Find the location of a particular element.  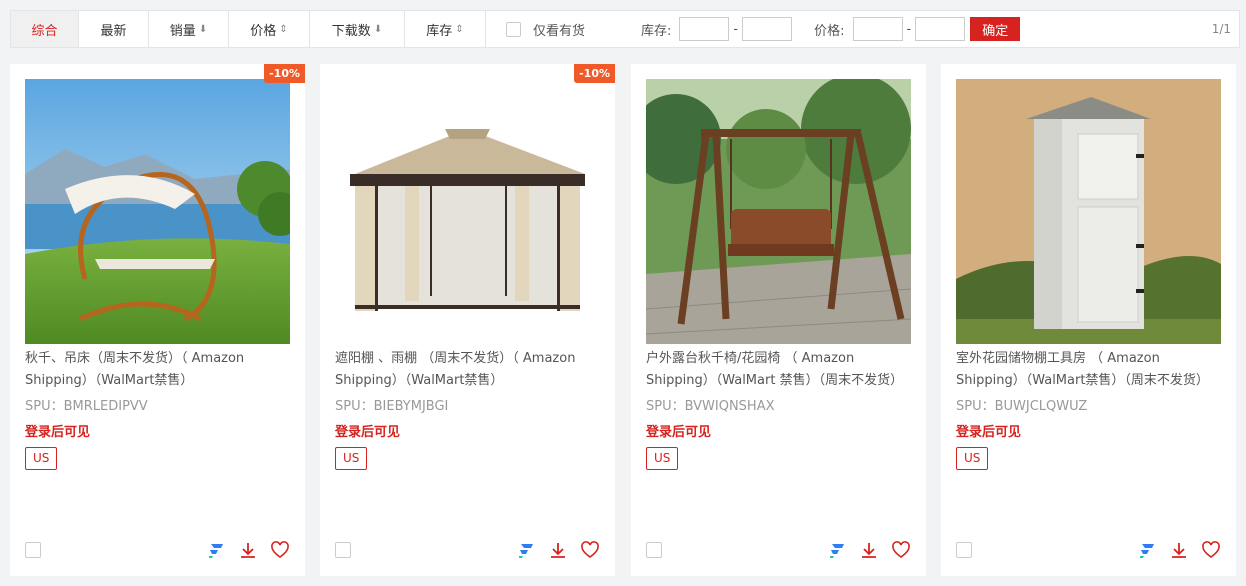

sort-tab-downloads: 下载数 ⬇ is located at coordinates (357, 29).